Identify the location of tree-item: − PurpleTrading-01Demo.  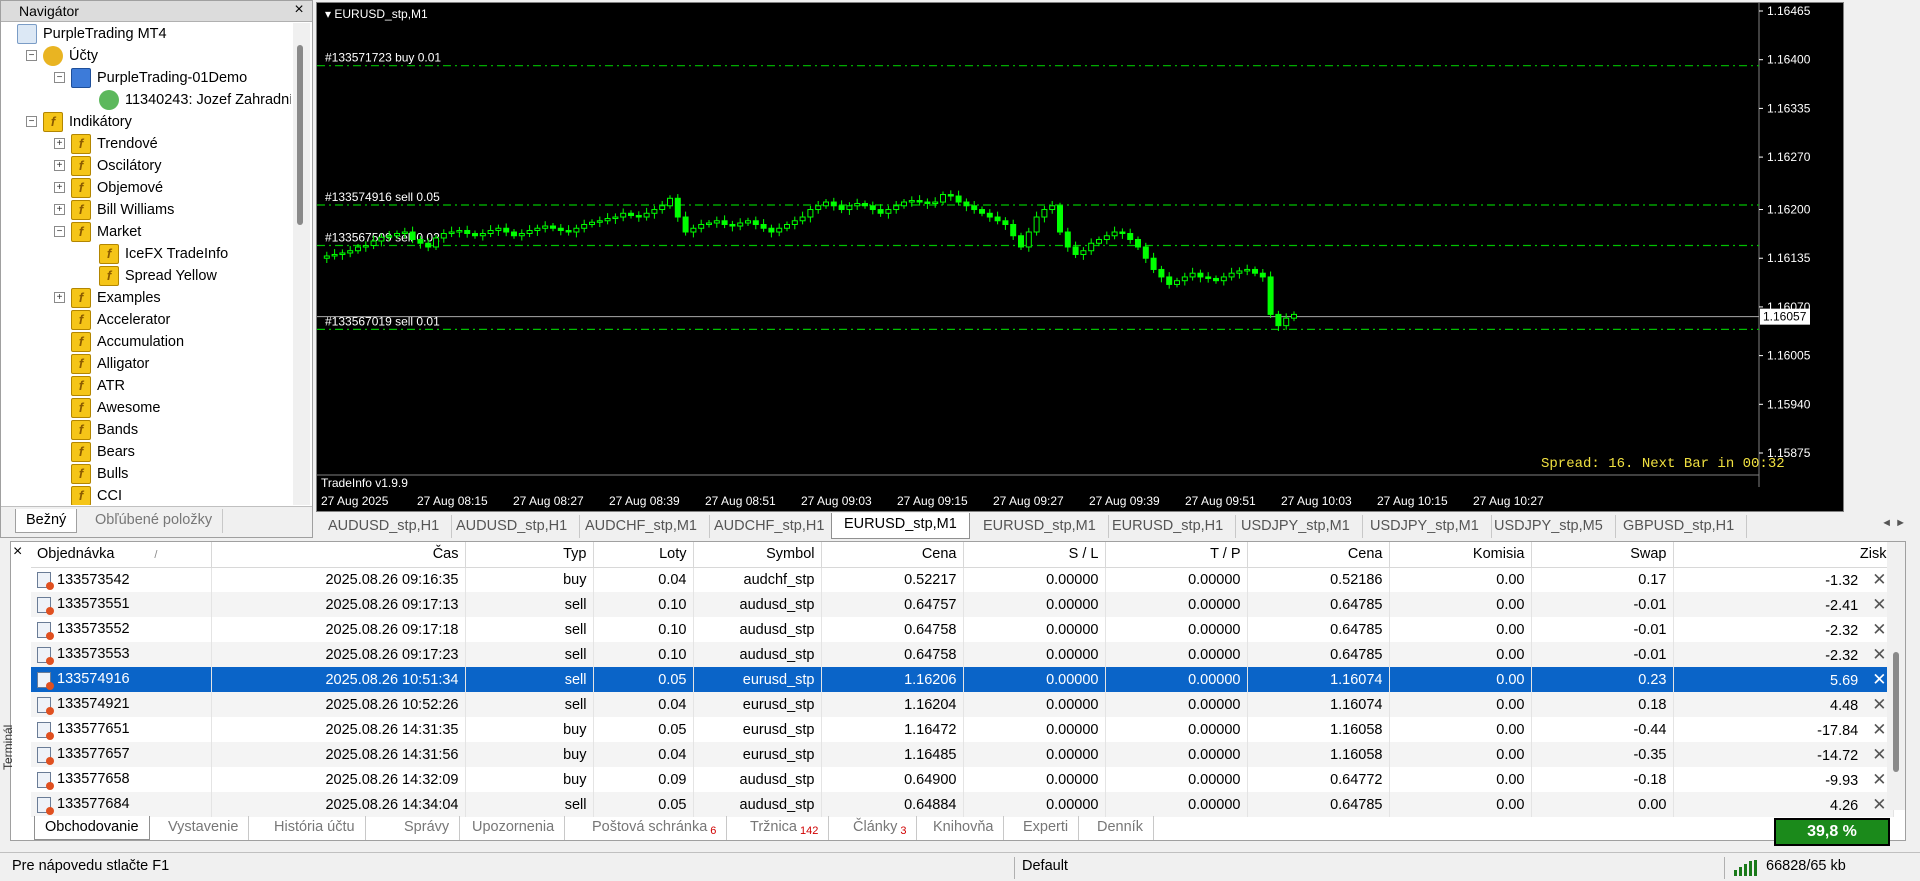
(153, 78).